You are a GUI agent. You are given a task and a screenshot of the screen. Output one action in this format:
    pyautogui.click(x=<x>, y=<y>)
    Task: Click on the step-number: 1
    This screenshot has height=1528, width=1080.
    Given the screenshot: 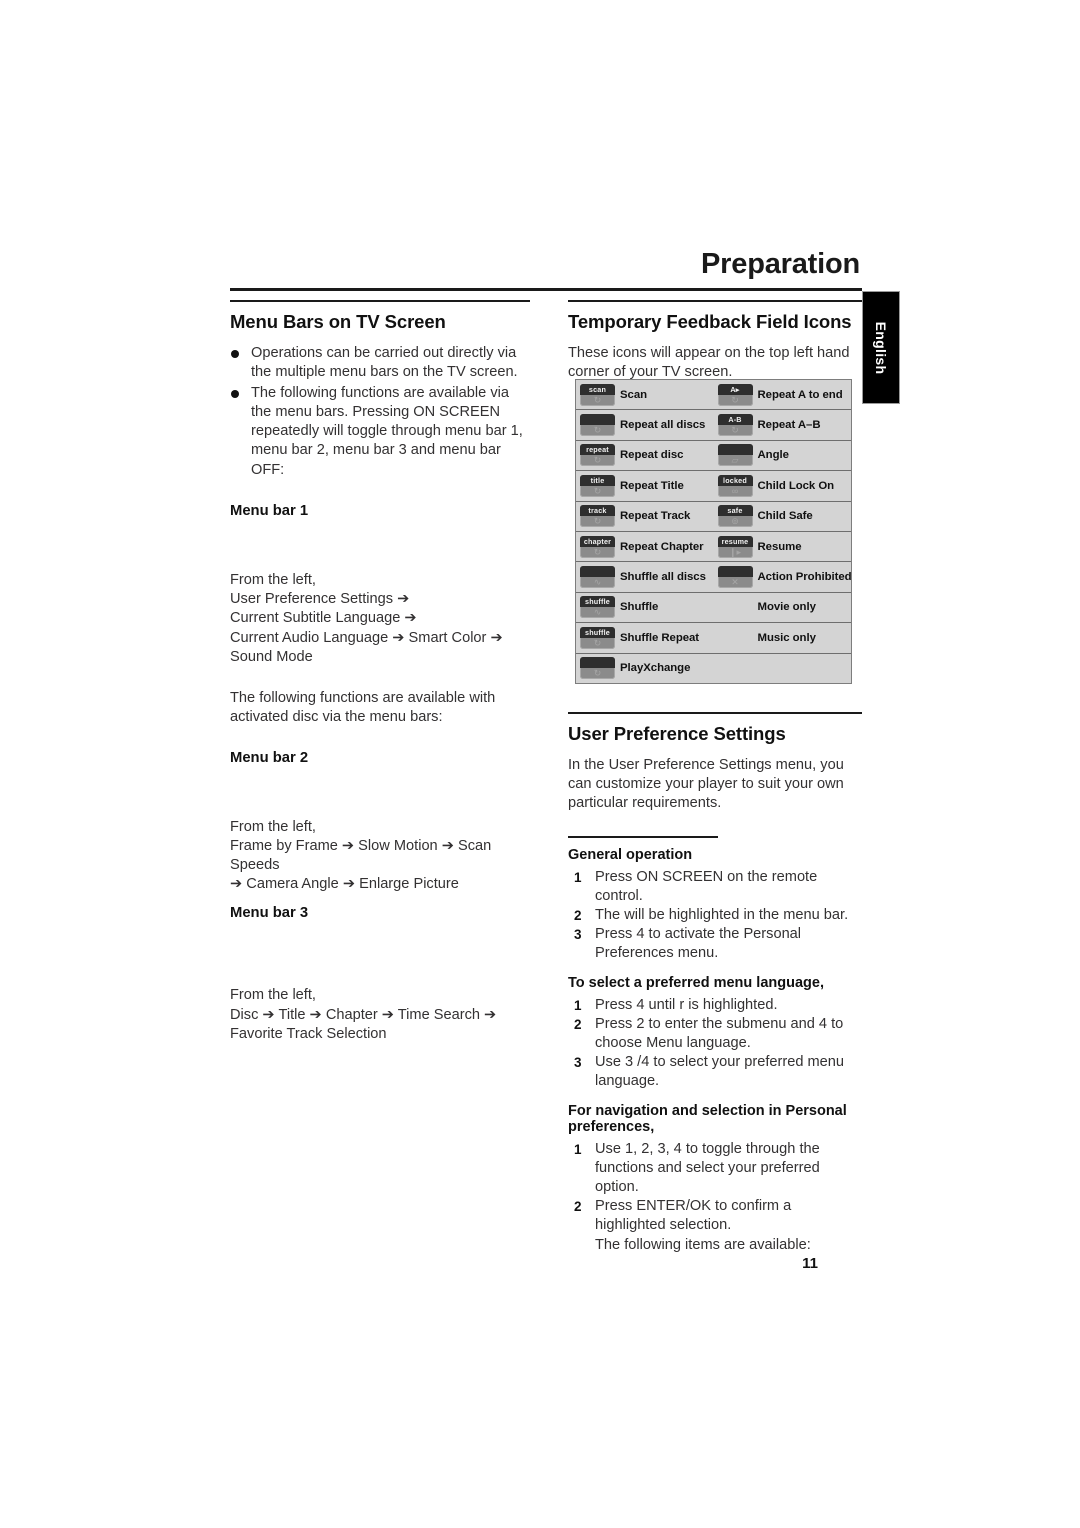 What is the action you would take?
    pyautogui.click(x=578, y=1005)
    